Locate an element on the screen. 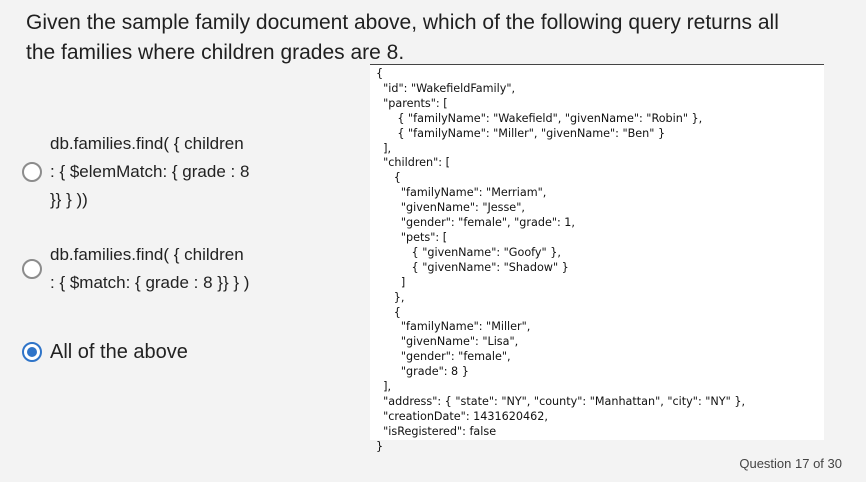 The width and height of the screenshot is (866, 482). document-line: "isRegistered": false is located at coordinates (436, 431).